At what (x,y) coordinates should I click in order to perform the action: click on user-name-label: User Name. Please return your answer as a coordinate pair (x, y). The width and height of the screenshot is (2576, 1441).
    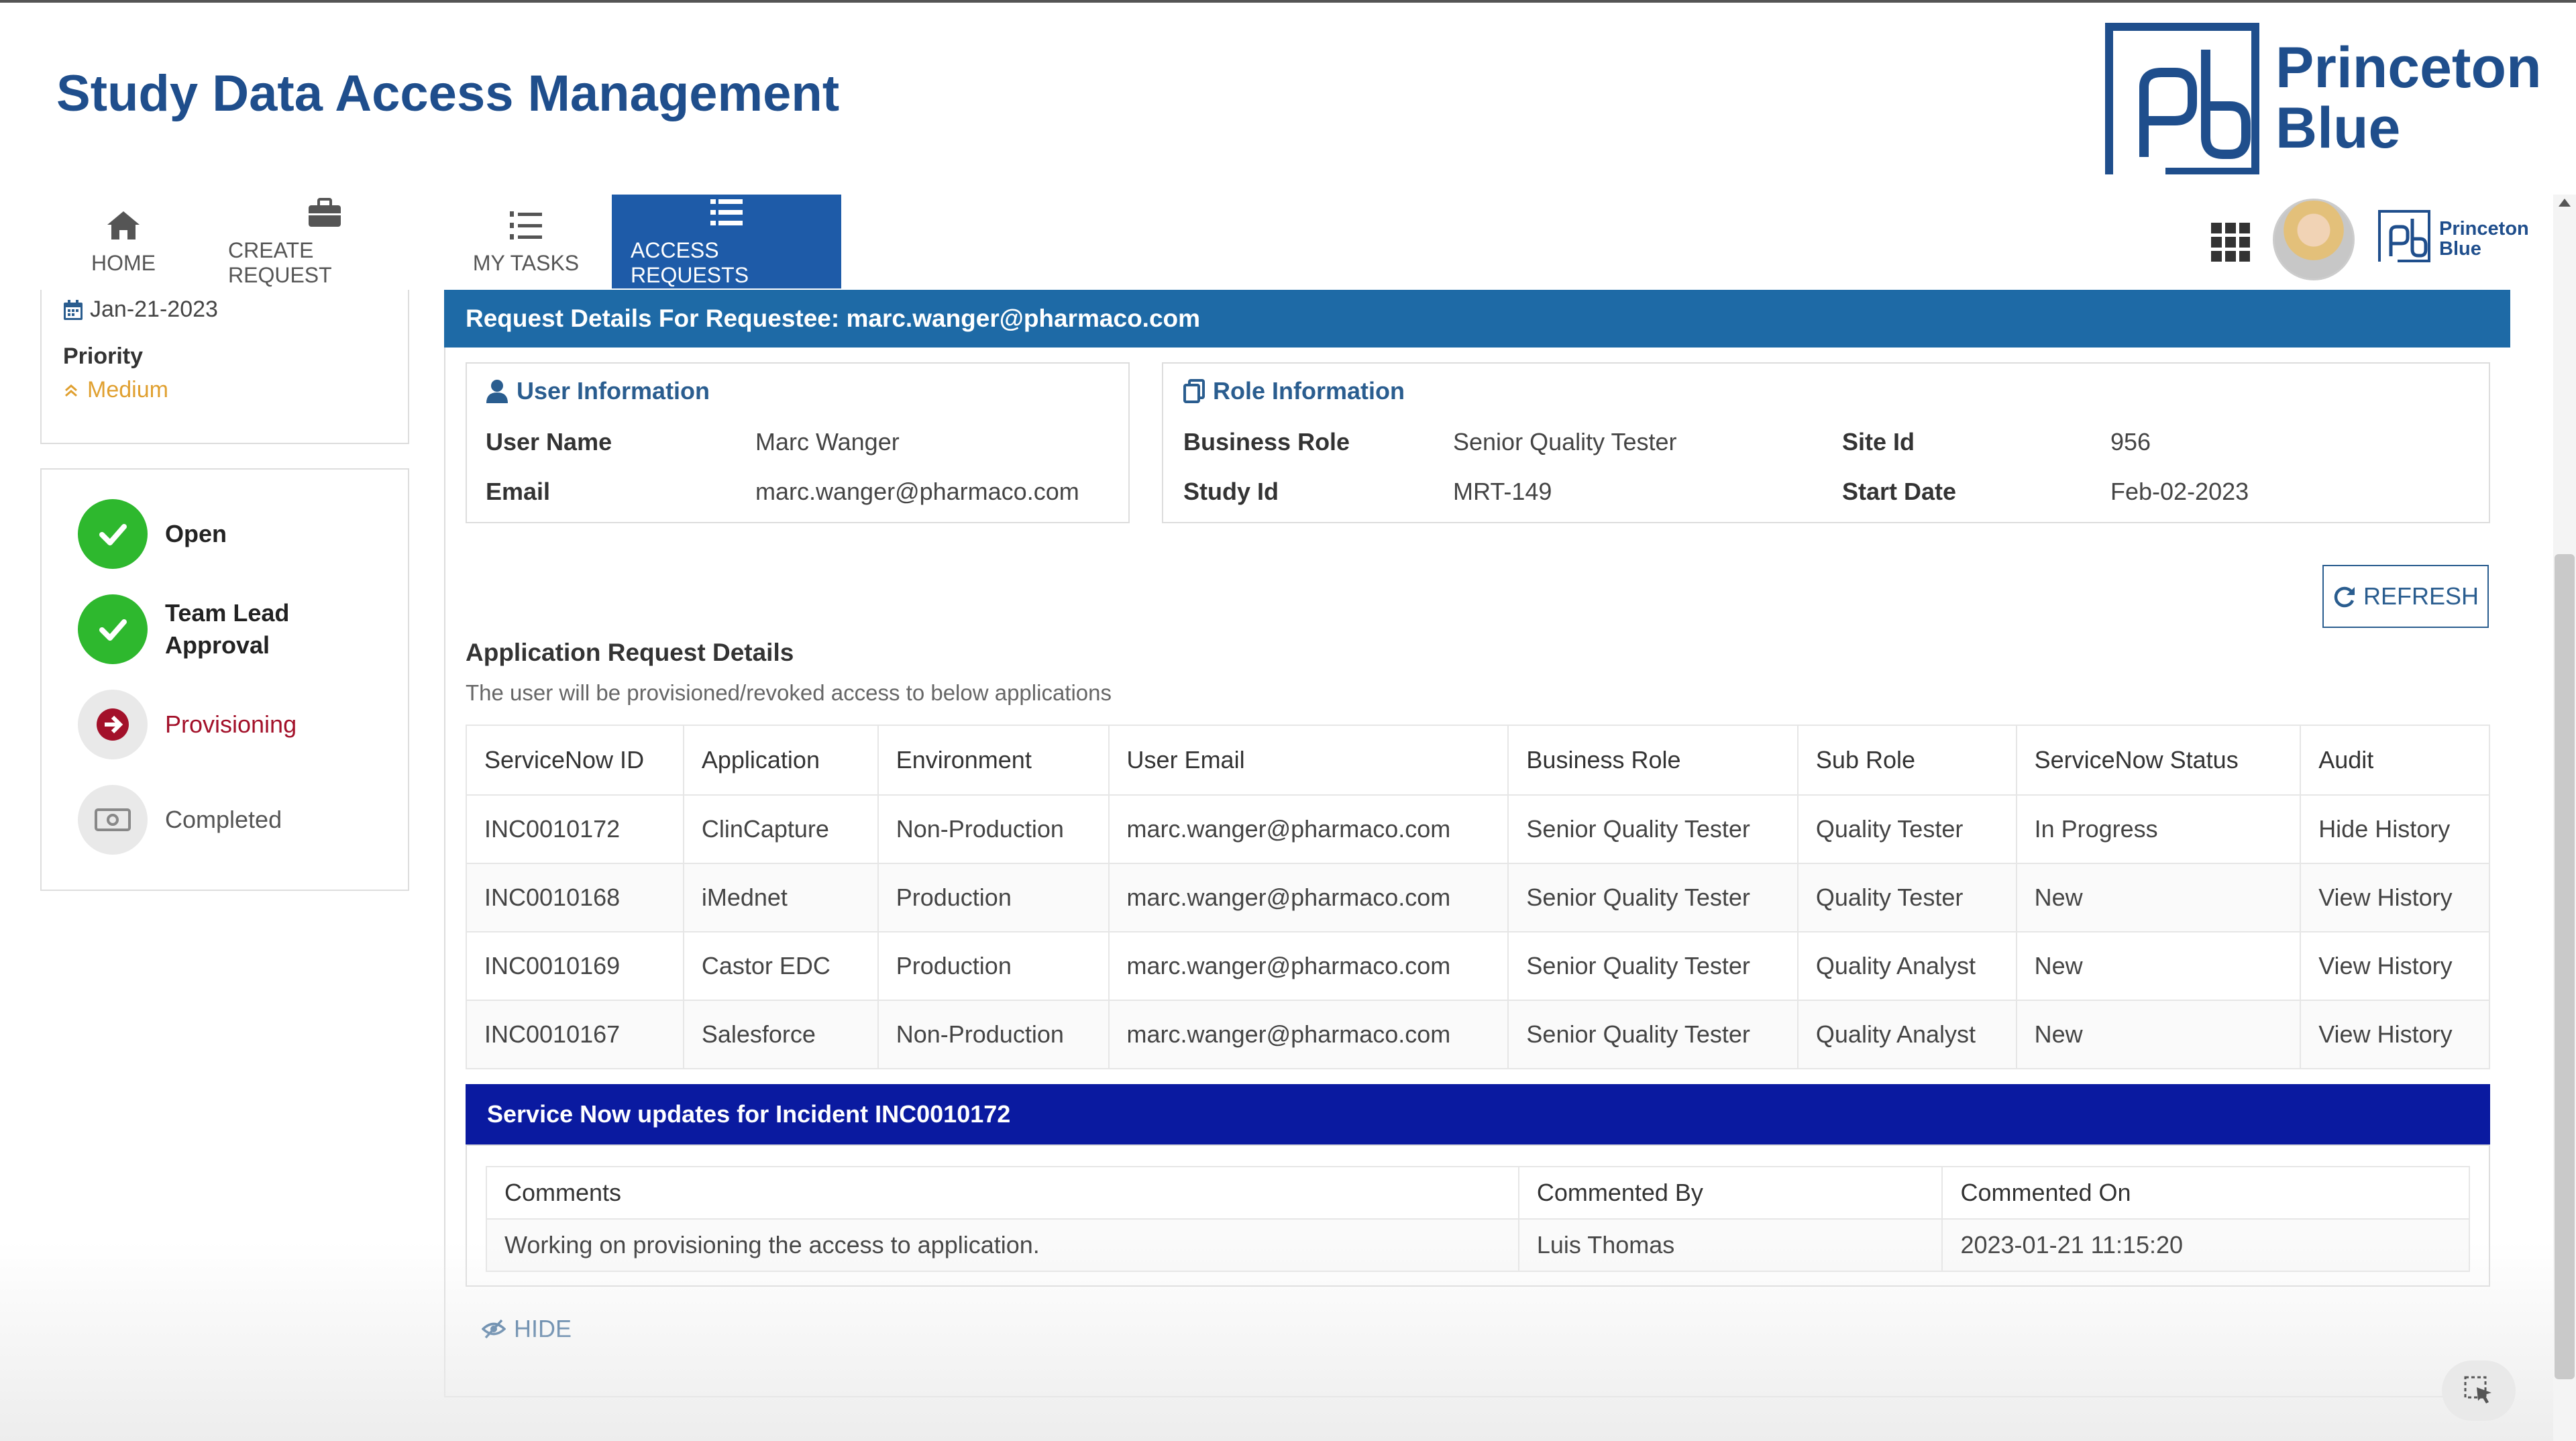
    Looking at the image, I should click on (549, 442).